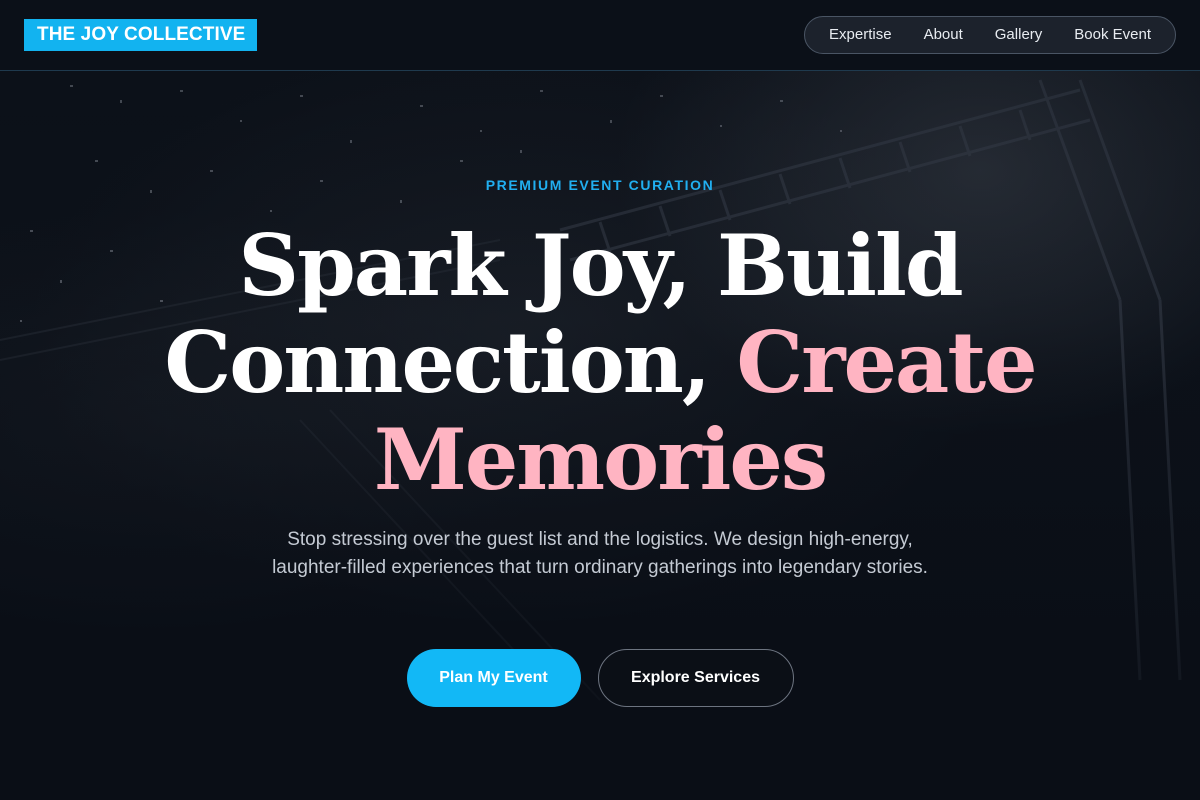  Describe the element at coordinates (141, 35) in the screenshot. I see `brand-logo: THE JOY COLLECTIVE` at that location.